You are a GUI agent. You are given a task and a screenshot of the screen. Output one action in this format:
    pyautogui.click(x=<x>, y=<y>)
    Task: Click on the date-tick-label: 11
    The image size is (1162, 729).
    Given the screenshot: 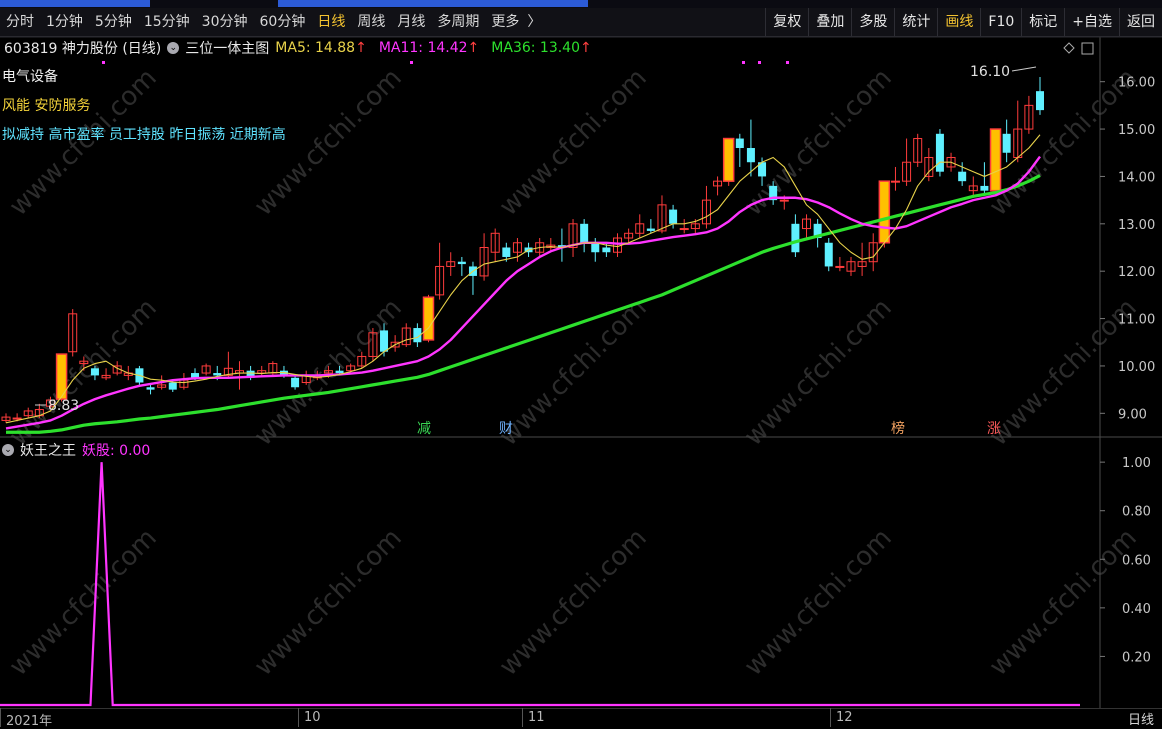 What is the action you would take?
    pyautogui.click(x=536, y=717)
    